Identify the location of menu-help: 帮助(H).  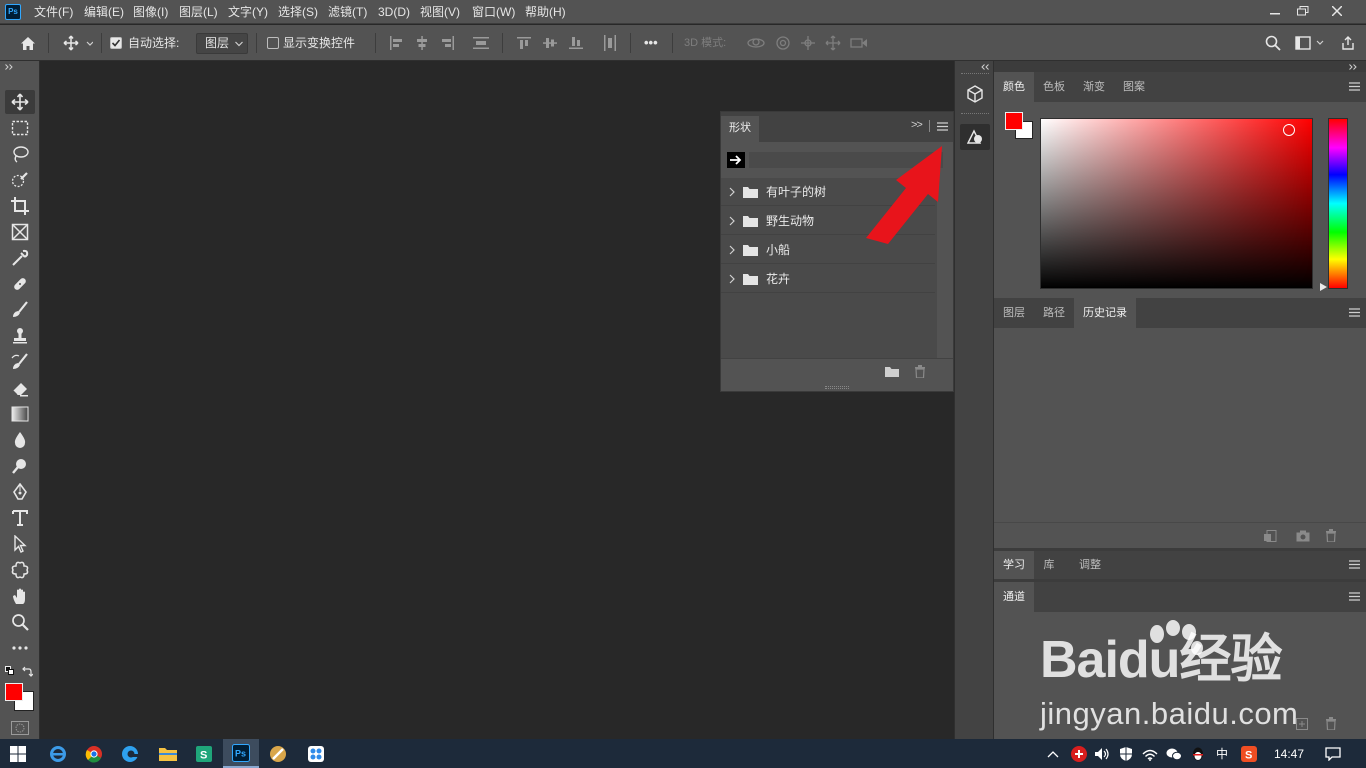
(545, 12).